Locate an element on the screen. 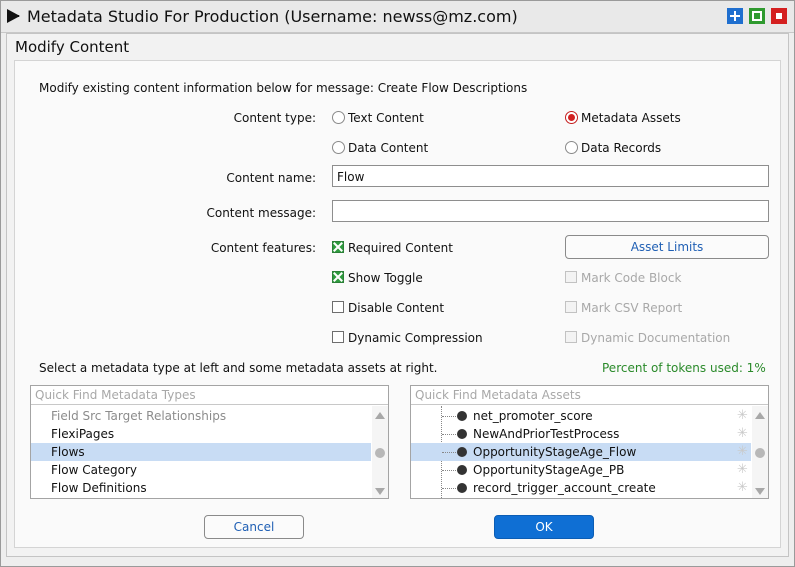 The height and width of the screenshot is (567, 795). list-item: Flow Category is located at coordinates (201, 470).